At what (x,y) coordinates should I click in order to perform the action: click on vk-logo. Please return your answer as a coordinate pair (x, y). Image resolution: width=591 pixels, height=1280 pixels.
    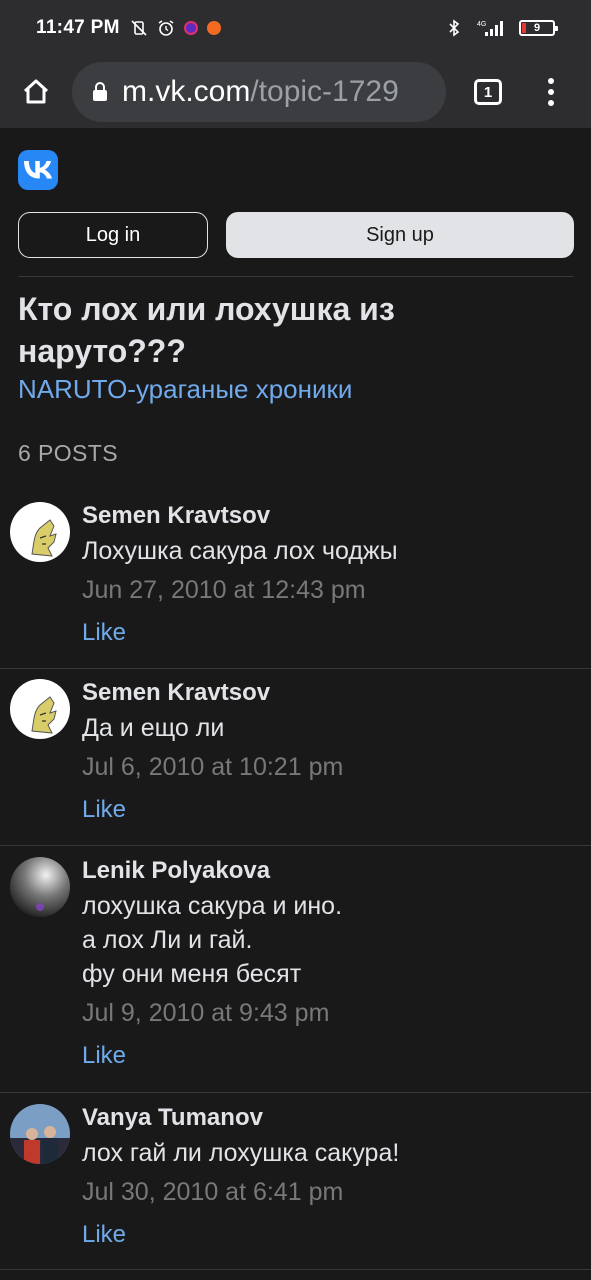
    Looking at the image, I should click on (38, 170).